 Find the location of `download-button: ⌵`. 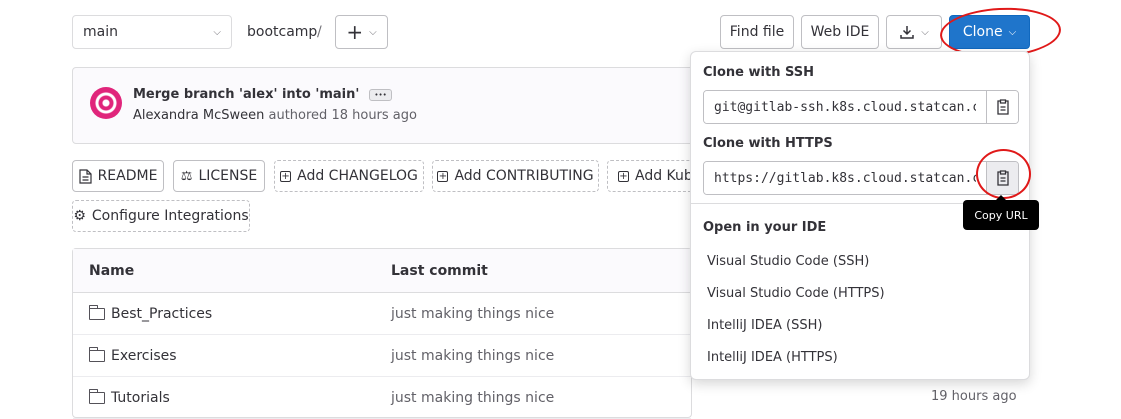

download-button: ⌵ is located at coordinates (914, 32).